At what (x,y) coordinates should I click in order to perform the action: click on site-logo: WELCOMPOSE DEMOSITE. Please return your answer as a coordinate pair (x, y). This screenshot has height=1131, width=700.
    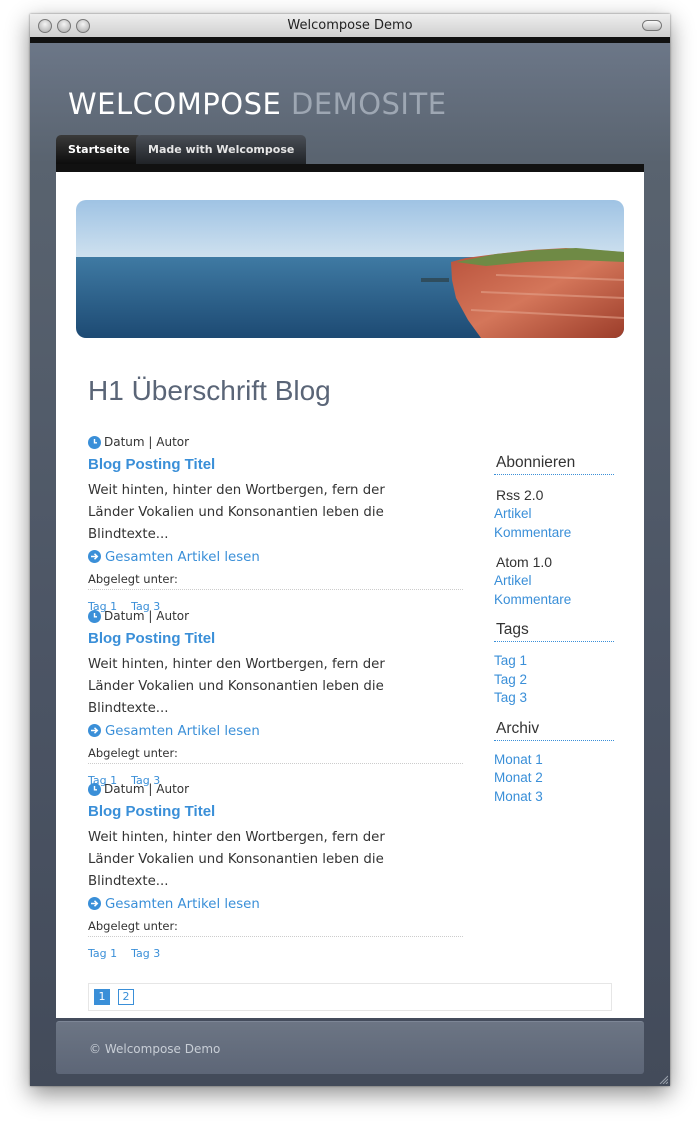
    Looking at the image, I should click on (257, 104).